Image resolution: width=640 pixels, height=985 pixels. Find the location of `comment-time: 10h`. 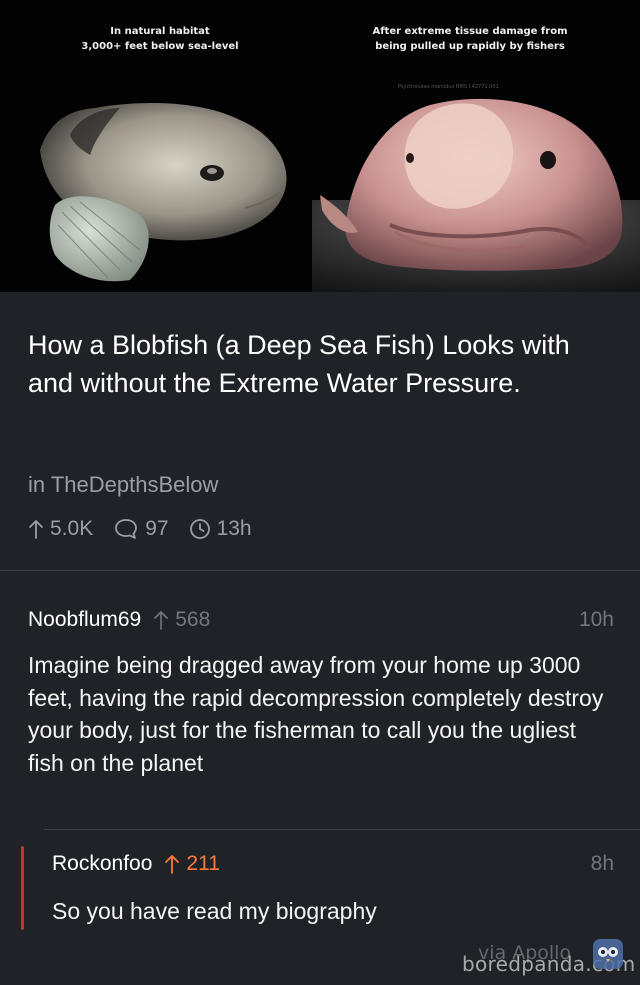

comment-time: 10h is located at coordinates (596, 619).